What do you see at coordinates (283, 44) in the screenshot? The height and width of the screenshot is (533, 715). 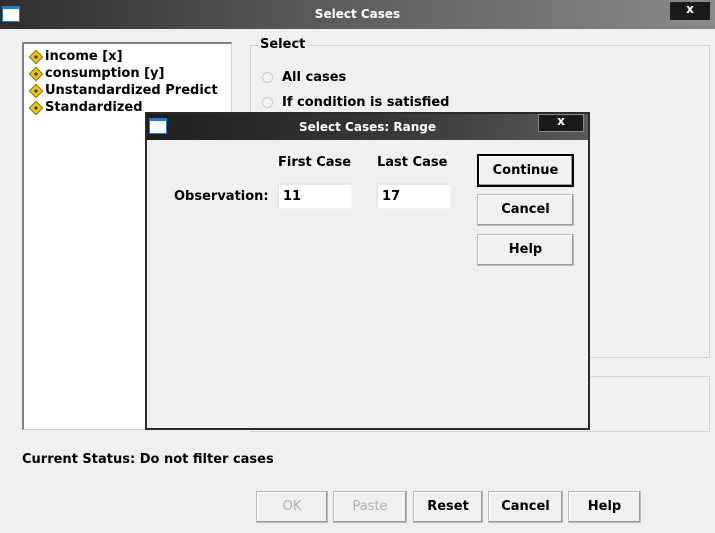 I see `select-group-legend: Select` at bounding box center [283, 44].